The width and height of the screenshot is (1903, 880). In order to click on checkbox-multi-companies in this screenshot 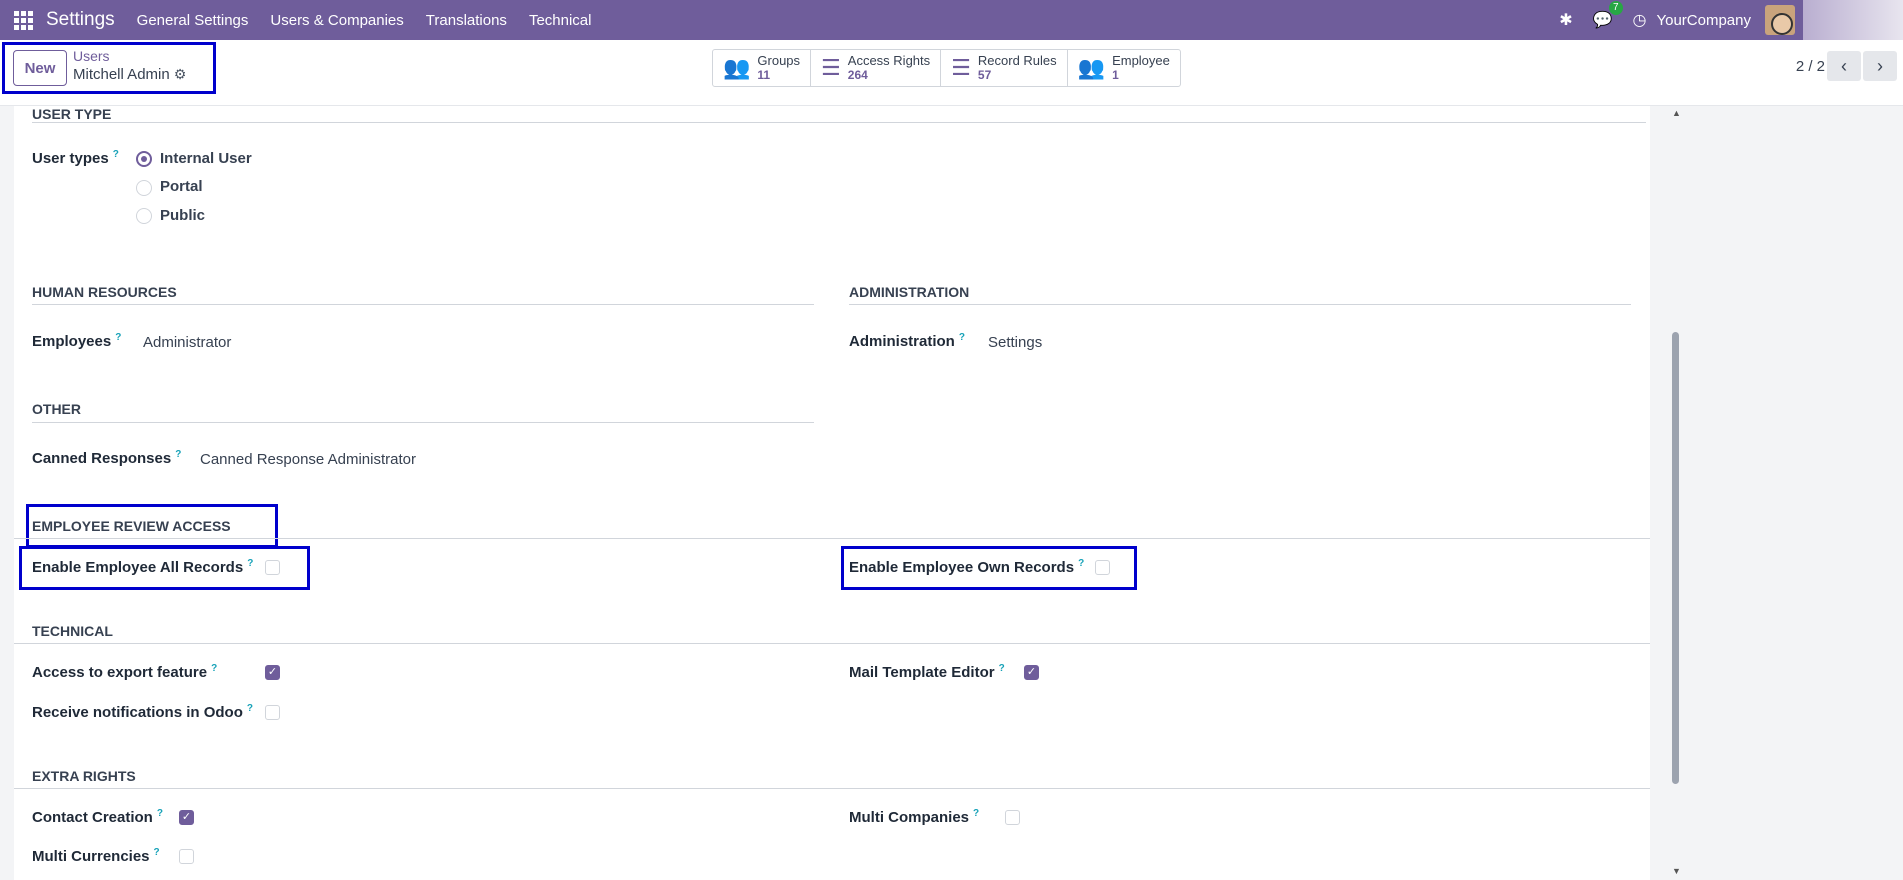, I will do `click(1012, 817)`.